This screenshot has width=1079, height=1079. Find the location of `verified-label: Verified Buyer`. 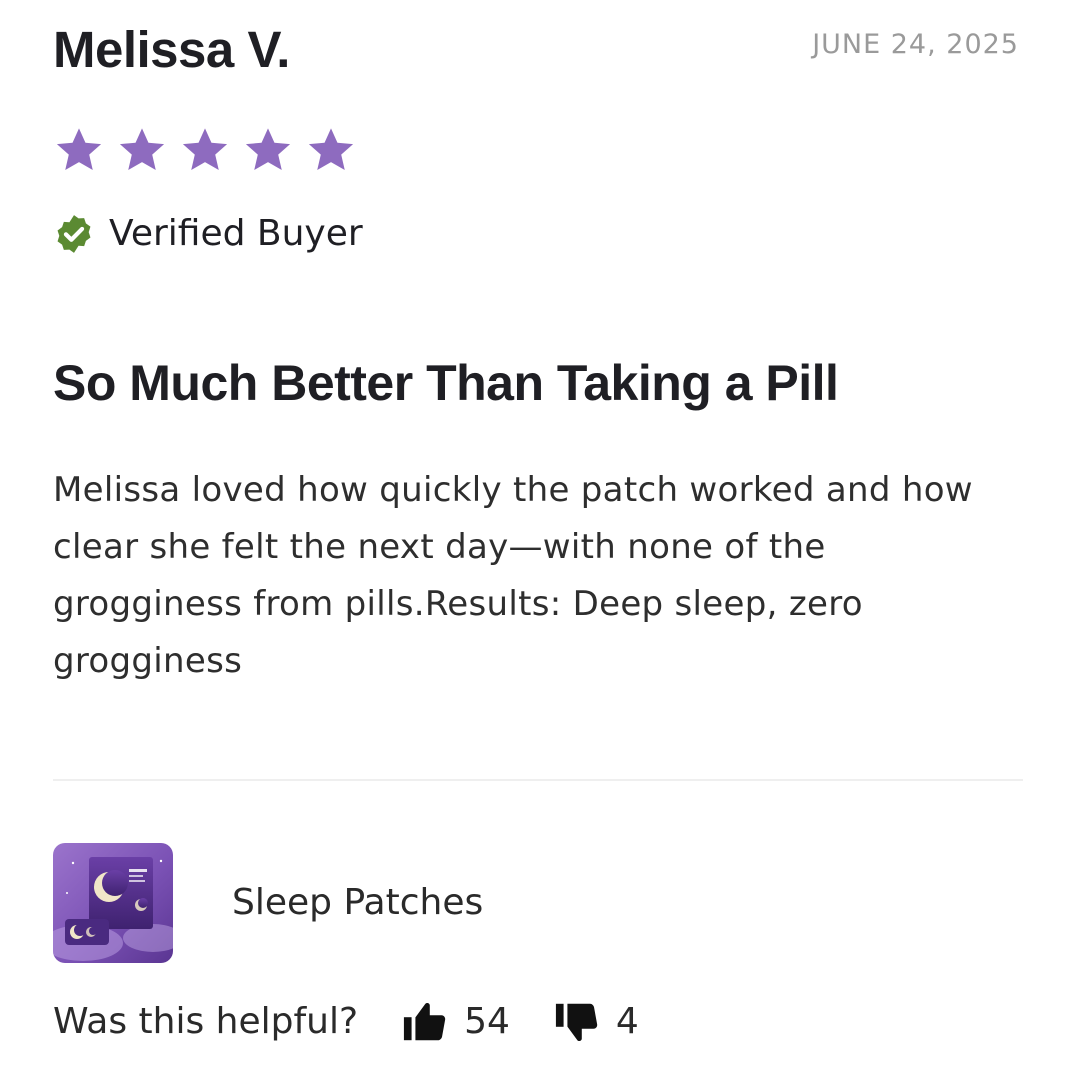

verified-label: Verified Buyer is located at coordinates (236, 233).